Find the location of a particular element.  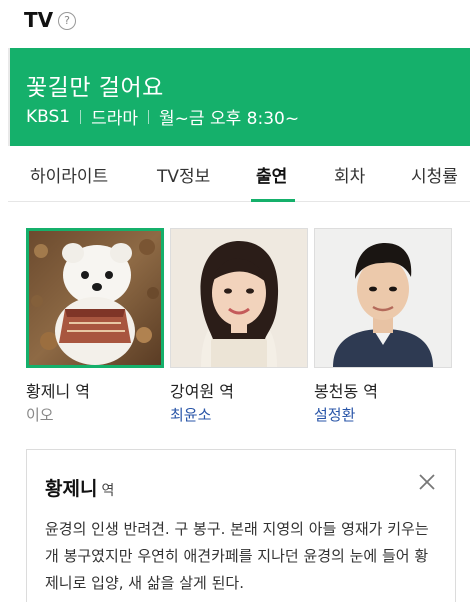

cast-card: 강여원 역 최윤소 is located at coordinates (239, 326).